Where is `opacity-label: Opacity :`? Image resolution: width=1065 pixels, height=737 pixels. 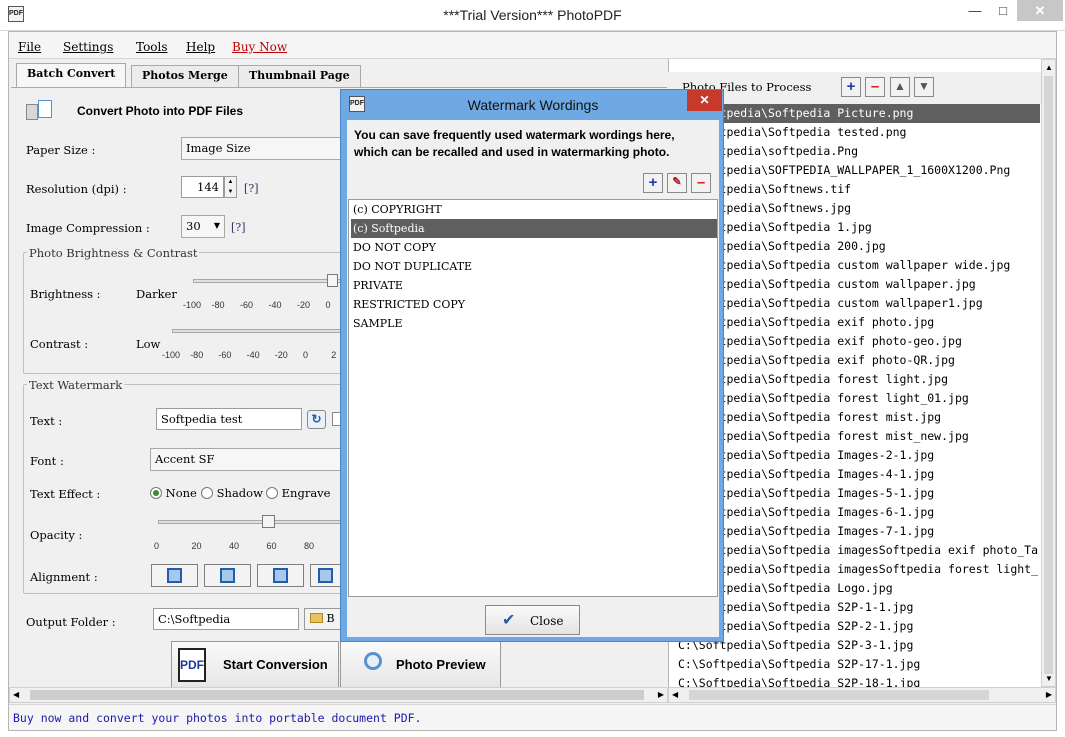
opacity-label: Opacity : is located at coordinates (56, 535).